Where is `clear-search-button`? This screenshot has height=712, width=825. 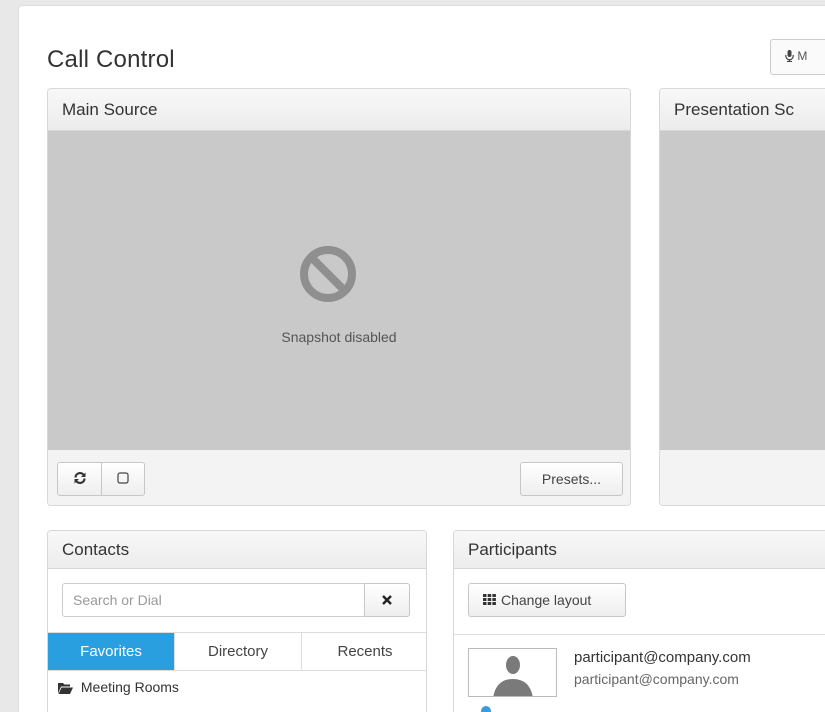
clear-search-button is located at coordinates (387, 600).